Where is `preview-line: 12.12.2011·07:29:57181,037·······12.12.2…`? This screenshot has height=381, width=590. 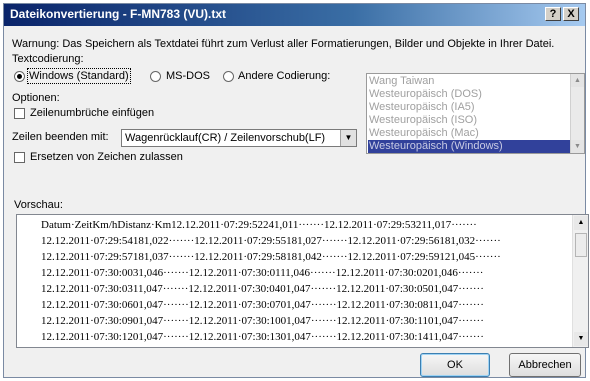
preview-line: 12.12.2011·07:29:57181,037·······12.12.2… is located at coordinates (271, 257).